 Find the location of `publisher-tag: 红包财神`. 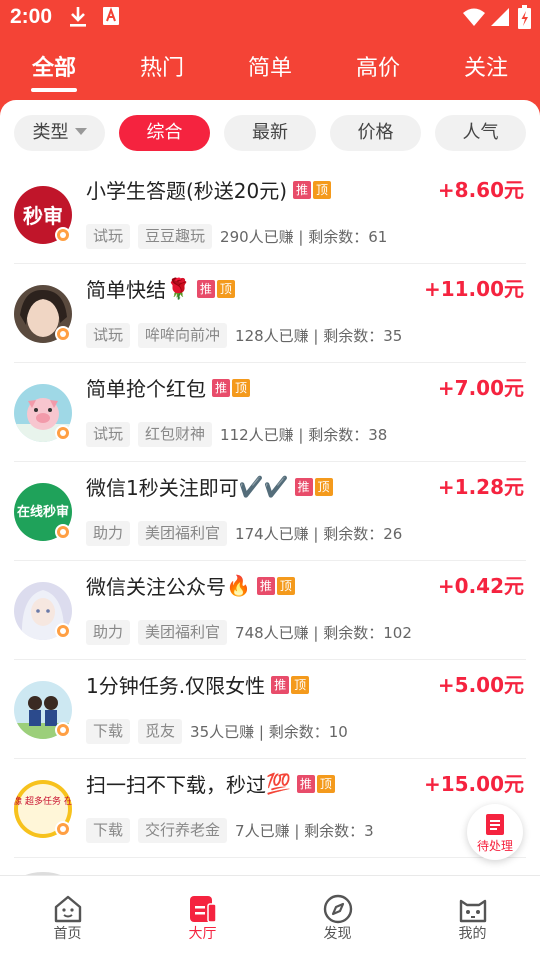

publisher-tag: 红包财神 is located at coordinates (175, 434).